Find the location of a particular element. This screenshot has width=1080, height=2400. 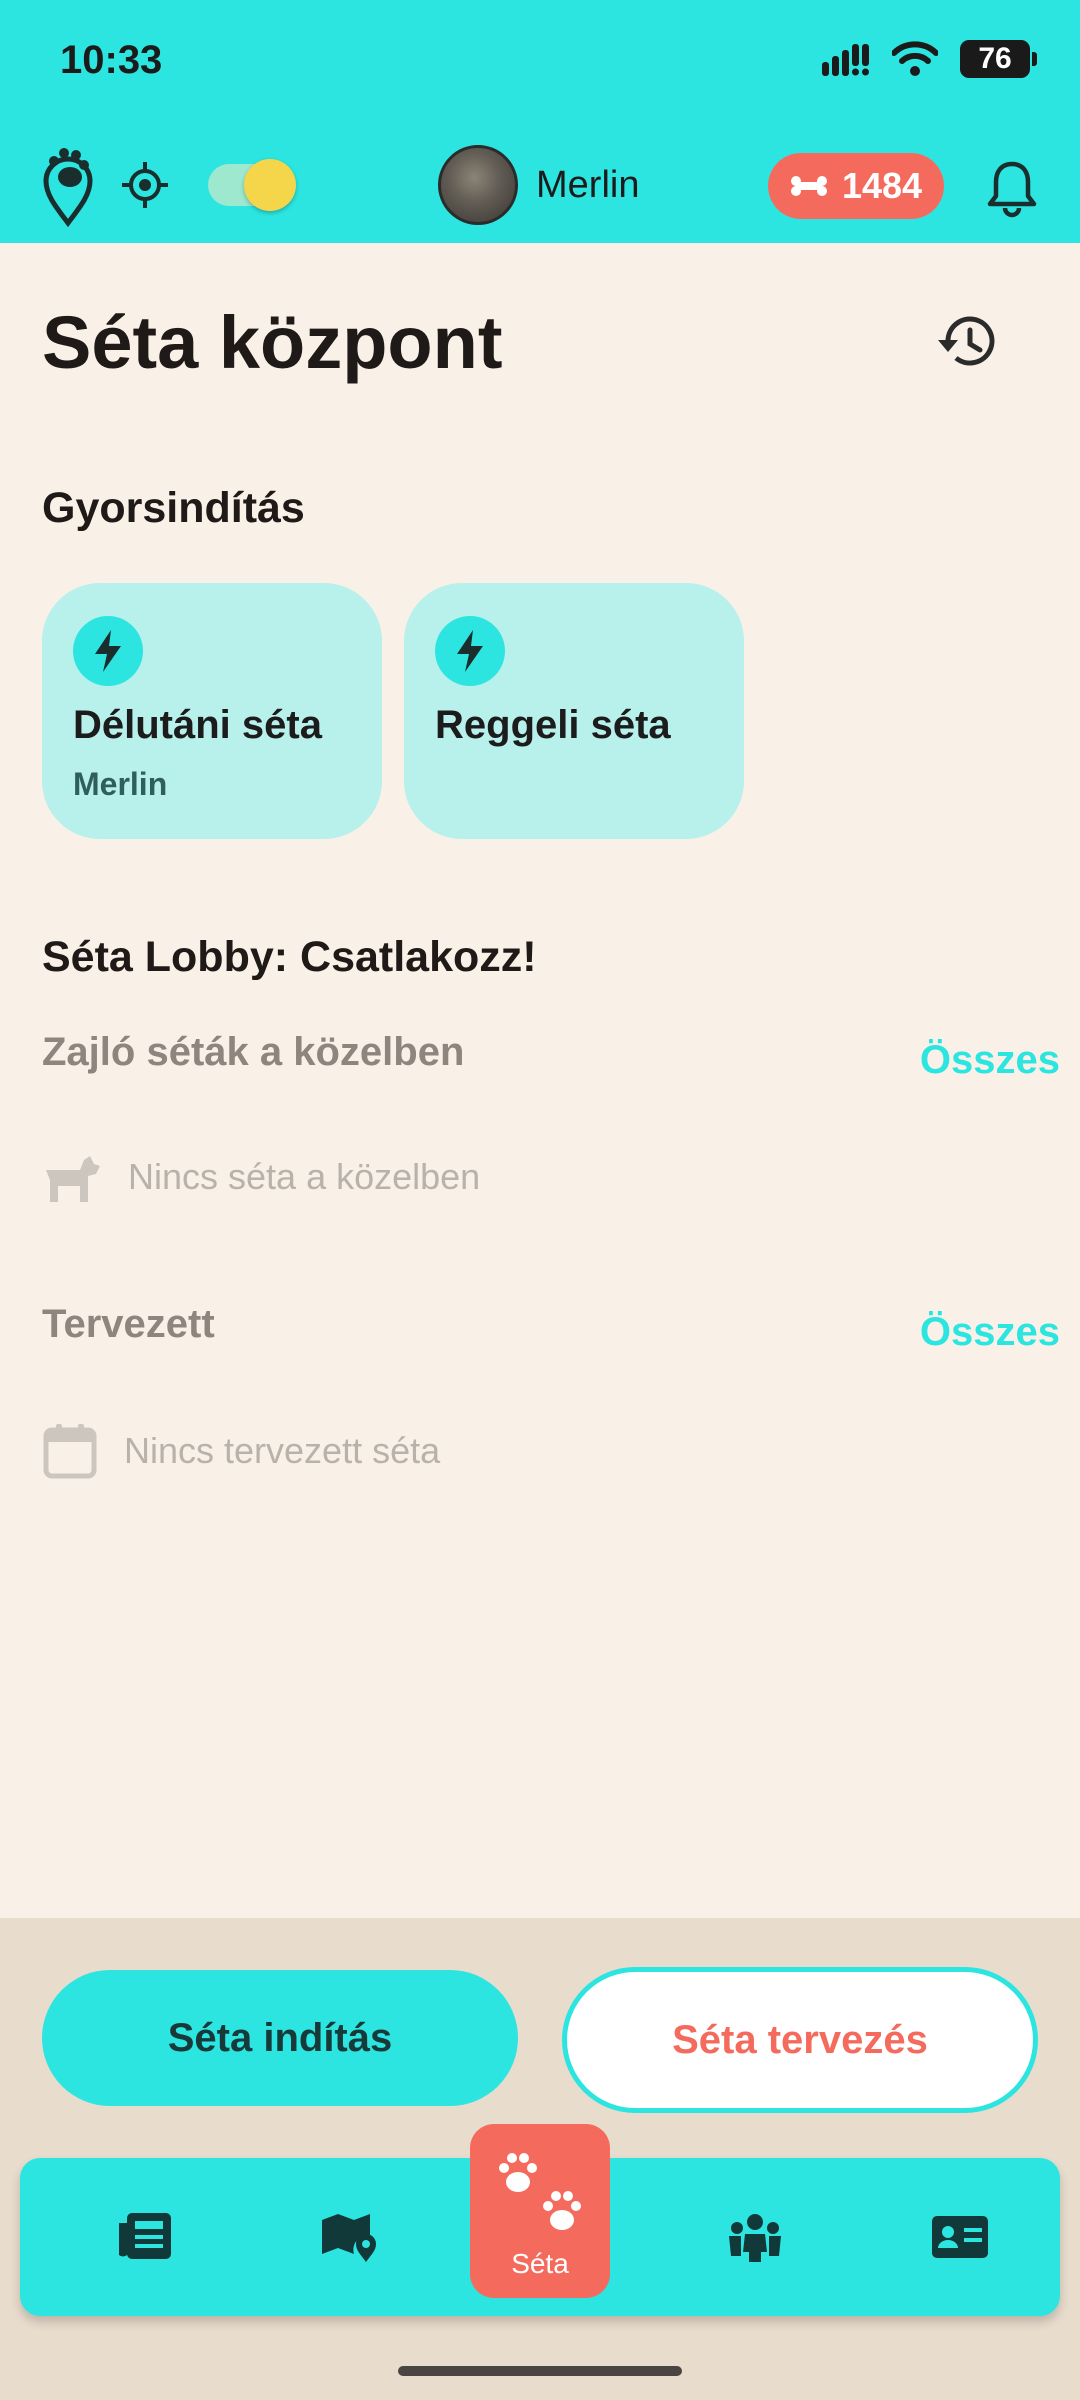

calendar-icon is located at coordinates (70, 1451).